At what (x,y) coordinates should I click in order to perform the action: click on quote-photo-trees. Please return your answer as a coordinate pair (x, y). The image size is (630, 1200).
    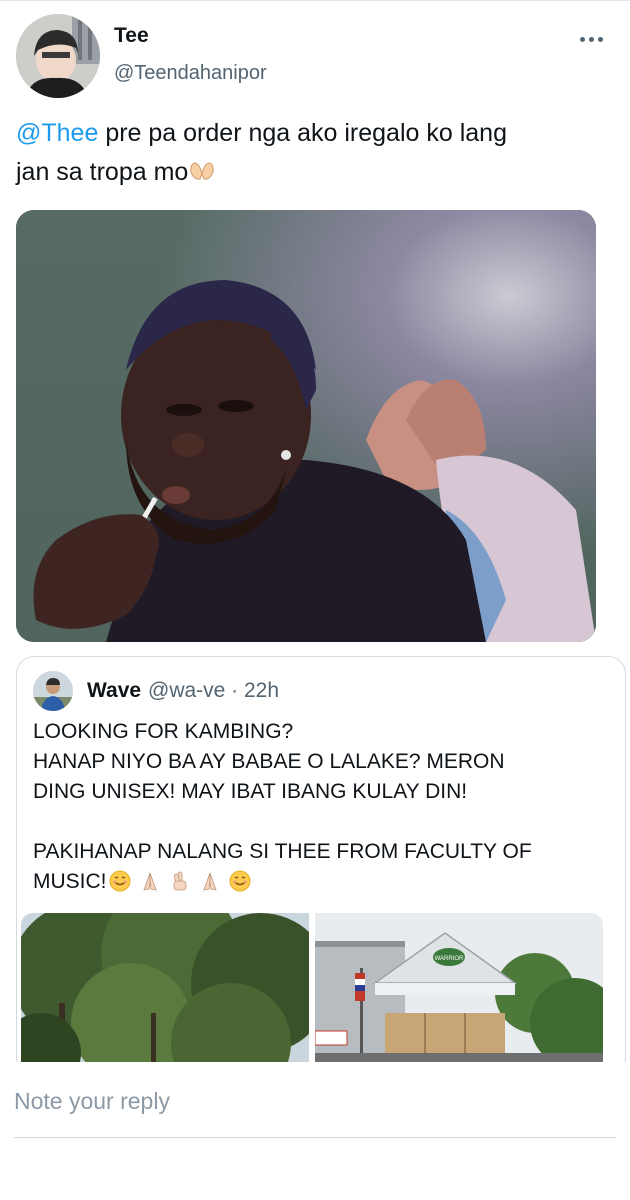
    Looking at the image, I should click on (165, 993).